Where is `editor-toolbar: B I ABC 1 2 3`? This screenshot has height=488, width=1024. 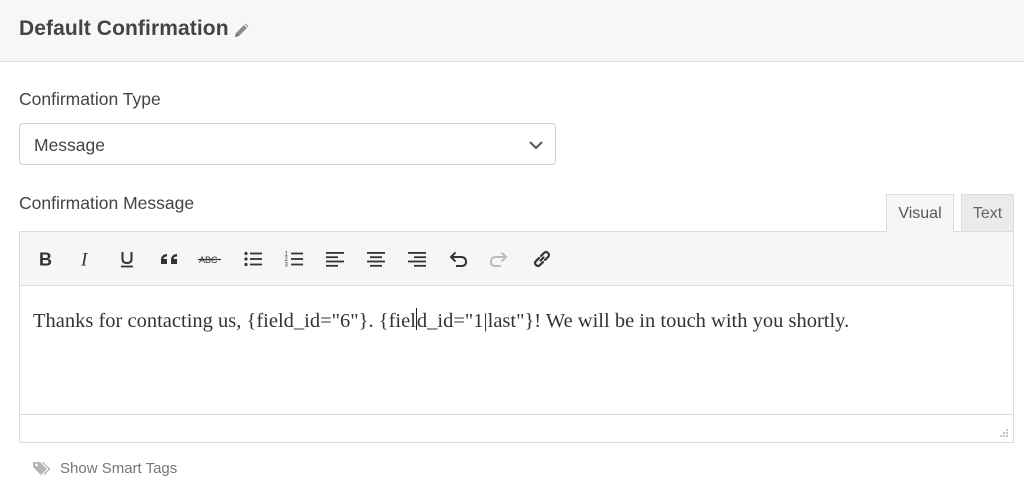 editor-toolbar: B I ABC 1 2 3 is located at coordinates (516, 259).